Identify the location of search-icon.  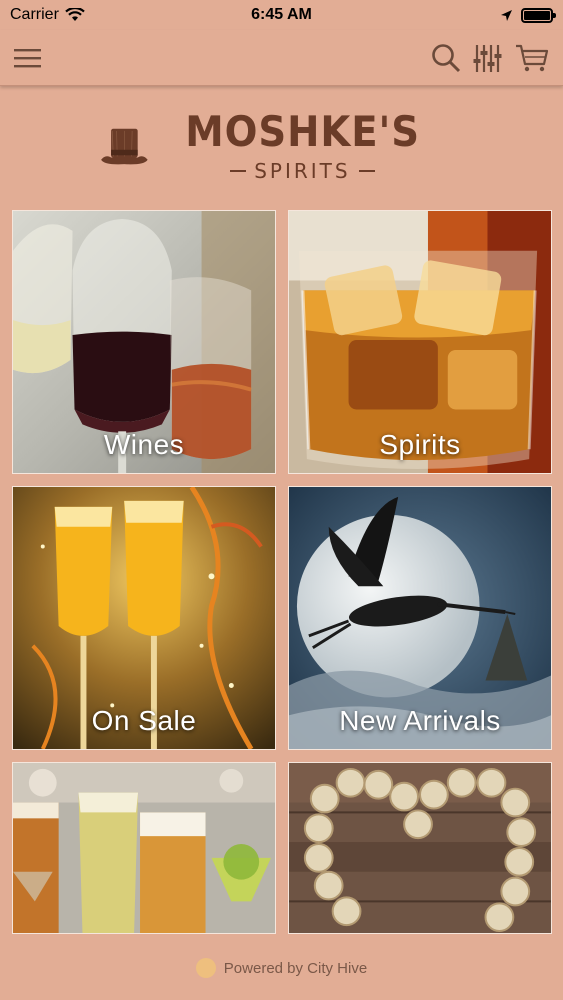
(446, 58).